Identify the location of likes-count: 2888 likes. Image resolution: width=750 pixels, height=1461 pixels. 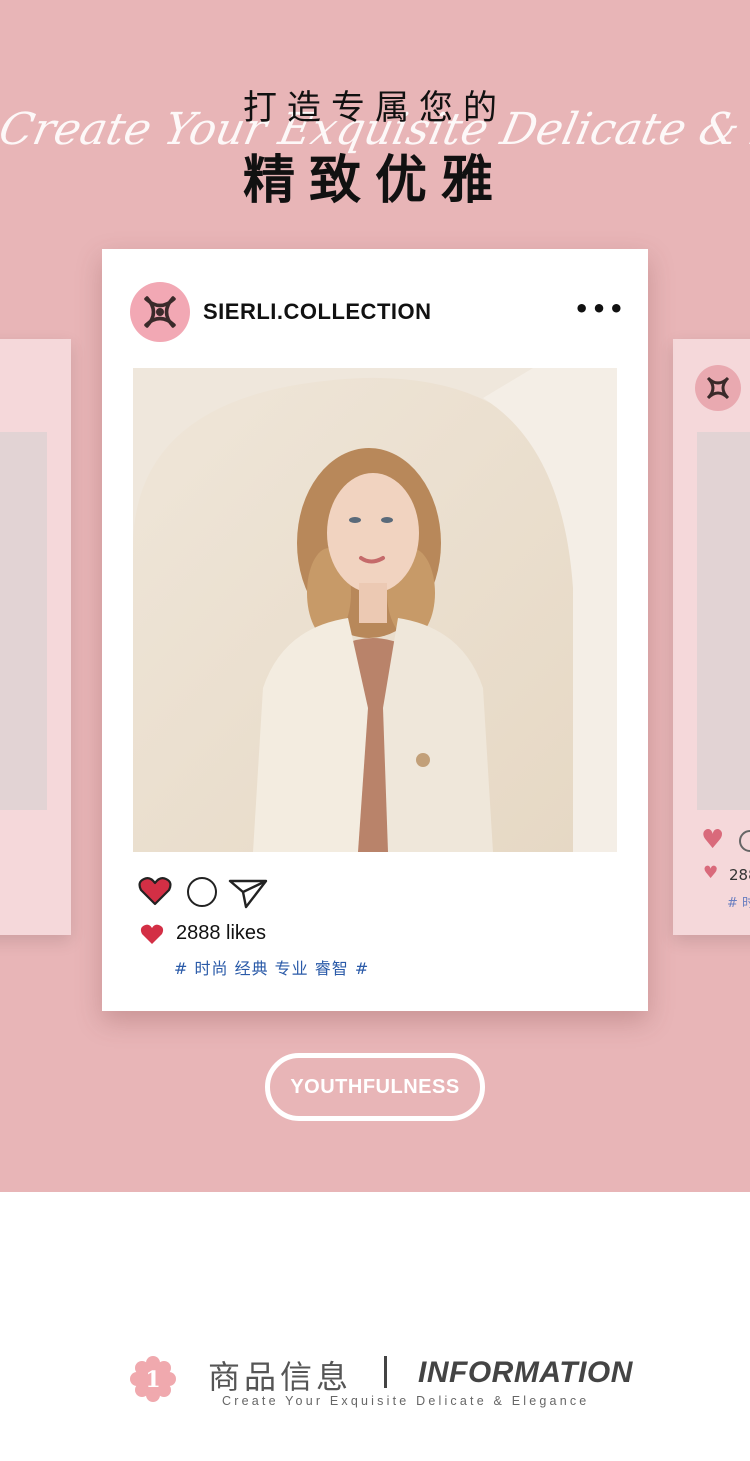
(221, 933).